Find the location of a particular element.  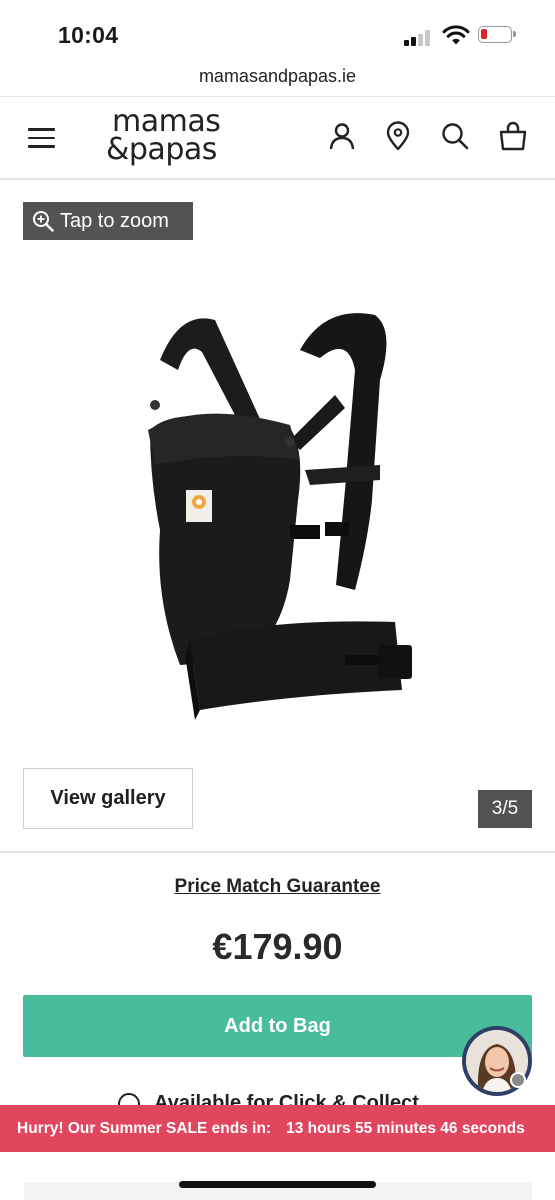

site-header: mamas &papas is located at coordinates (277, 138).